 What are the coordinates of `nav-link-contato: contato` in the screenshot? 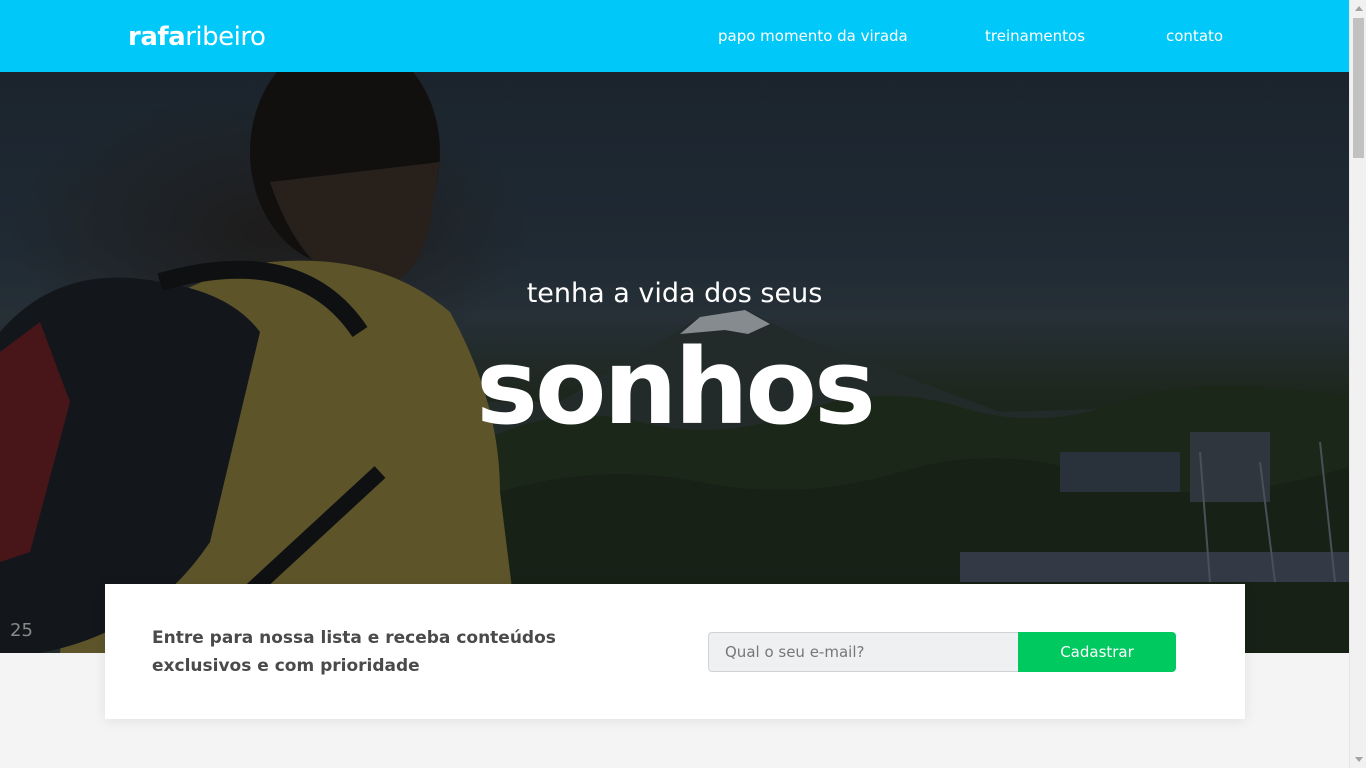 It's located at (1194, 36).